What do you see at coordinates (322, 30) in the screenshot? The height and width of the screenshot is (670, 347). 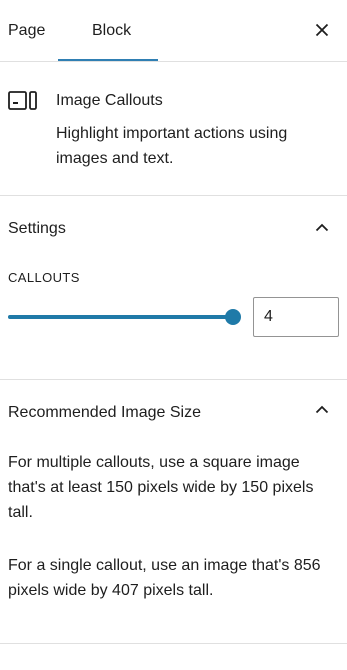 I see `close-icon` at bounding box center [322, 30].